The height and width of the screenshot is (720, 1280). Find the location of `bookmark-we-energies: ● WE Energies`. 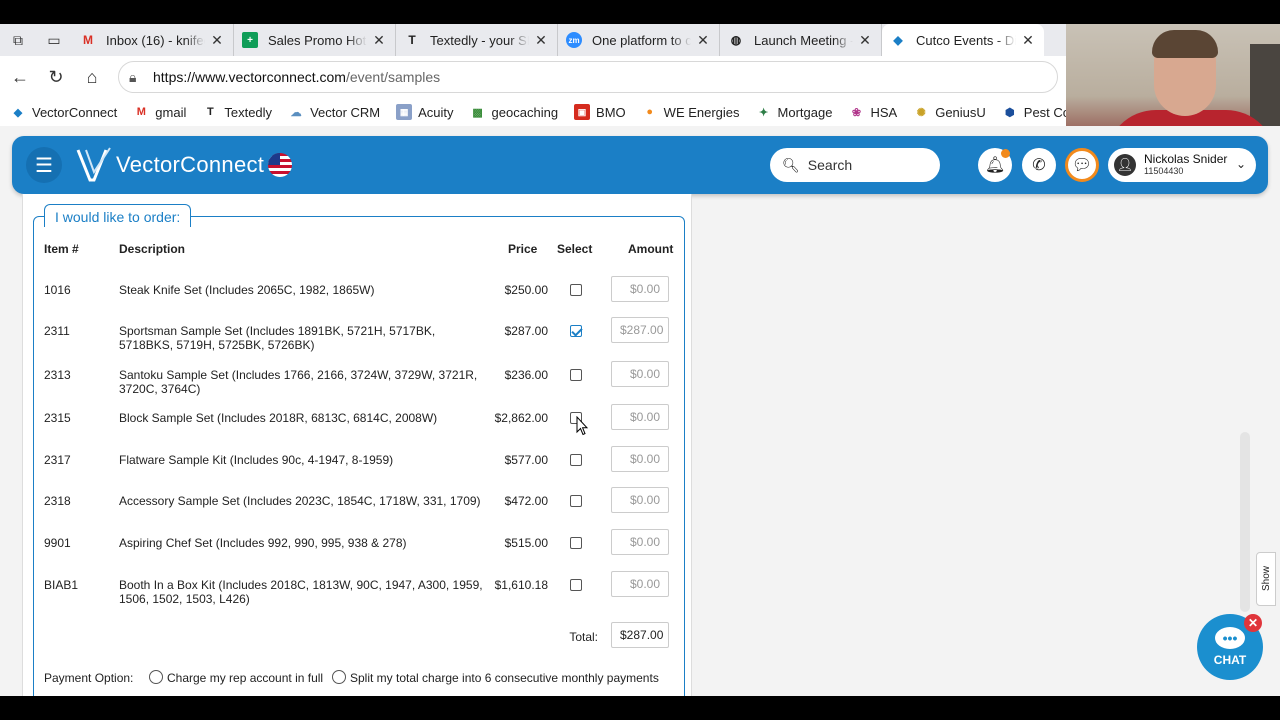

bookmark-we-energies: ● WE Energies is located at coordinates (690, 112).